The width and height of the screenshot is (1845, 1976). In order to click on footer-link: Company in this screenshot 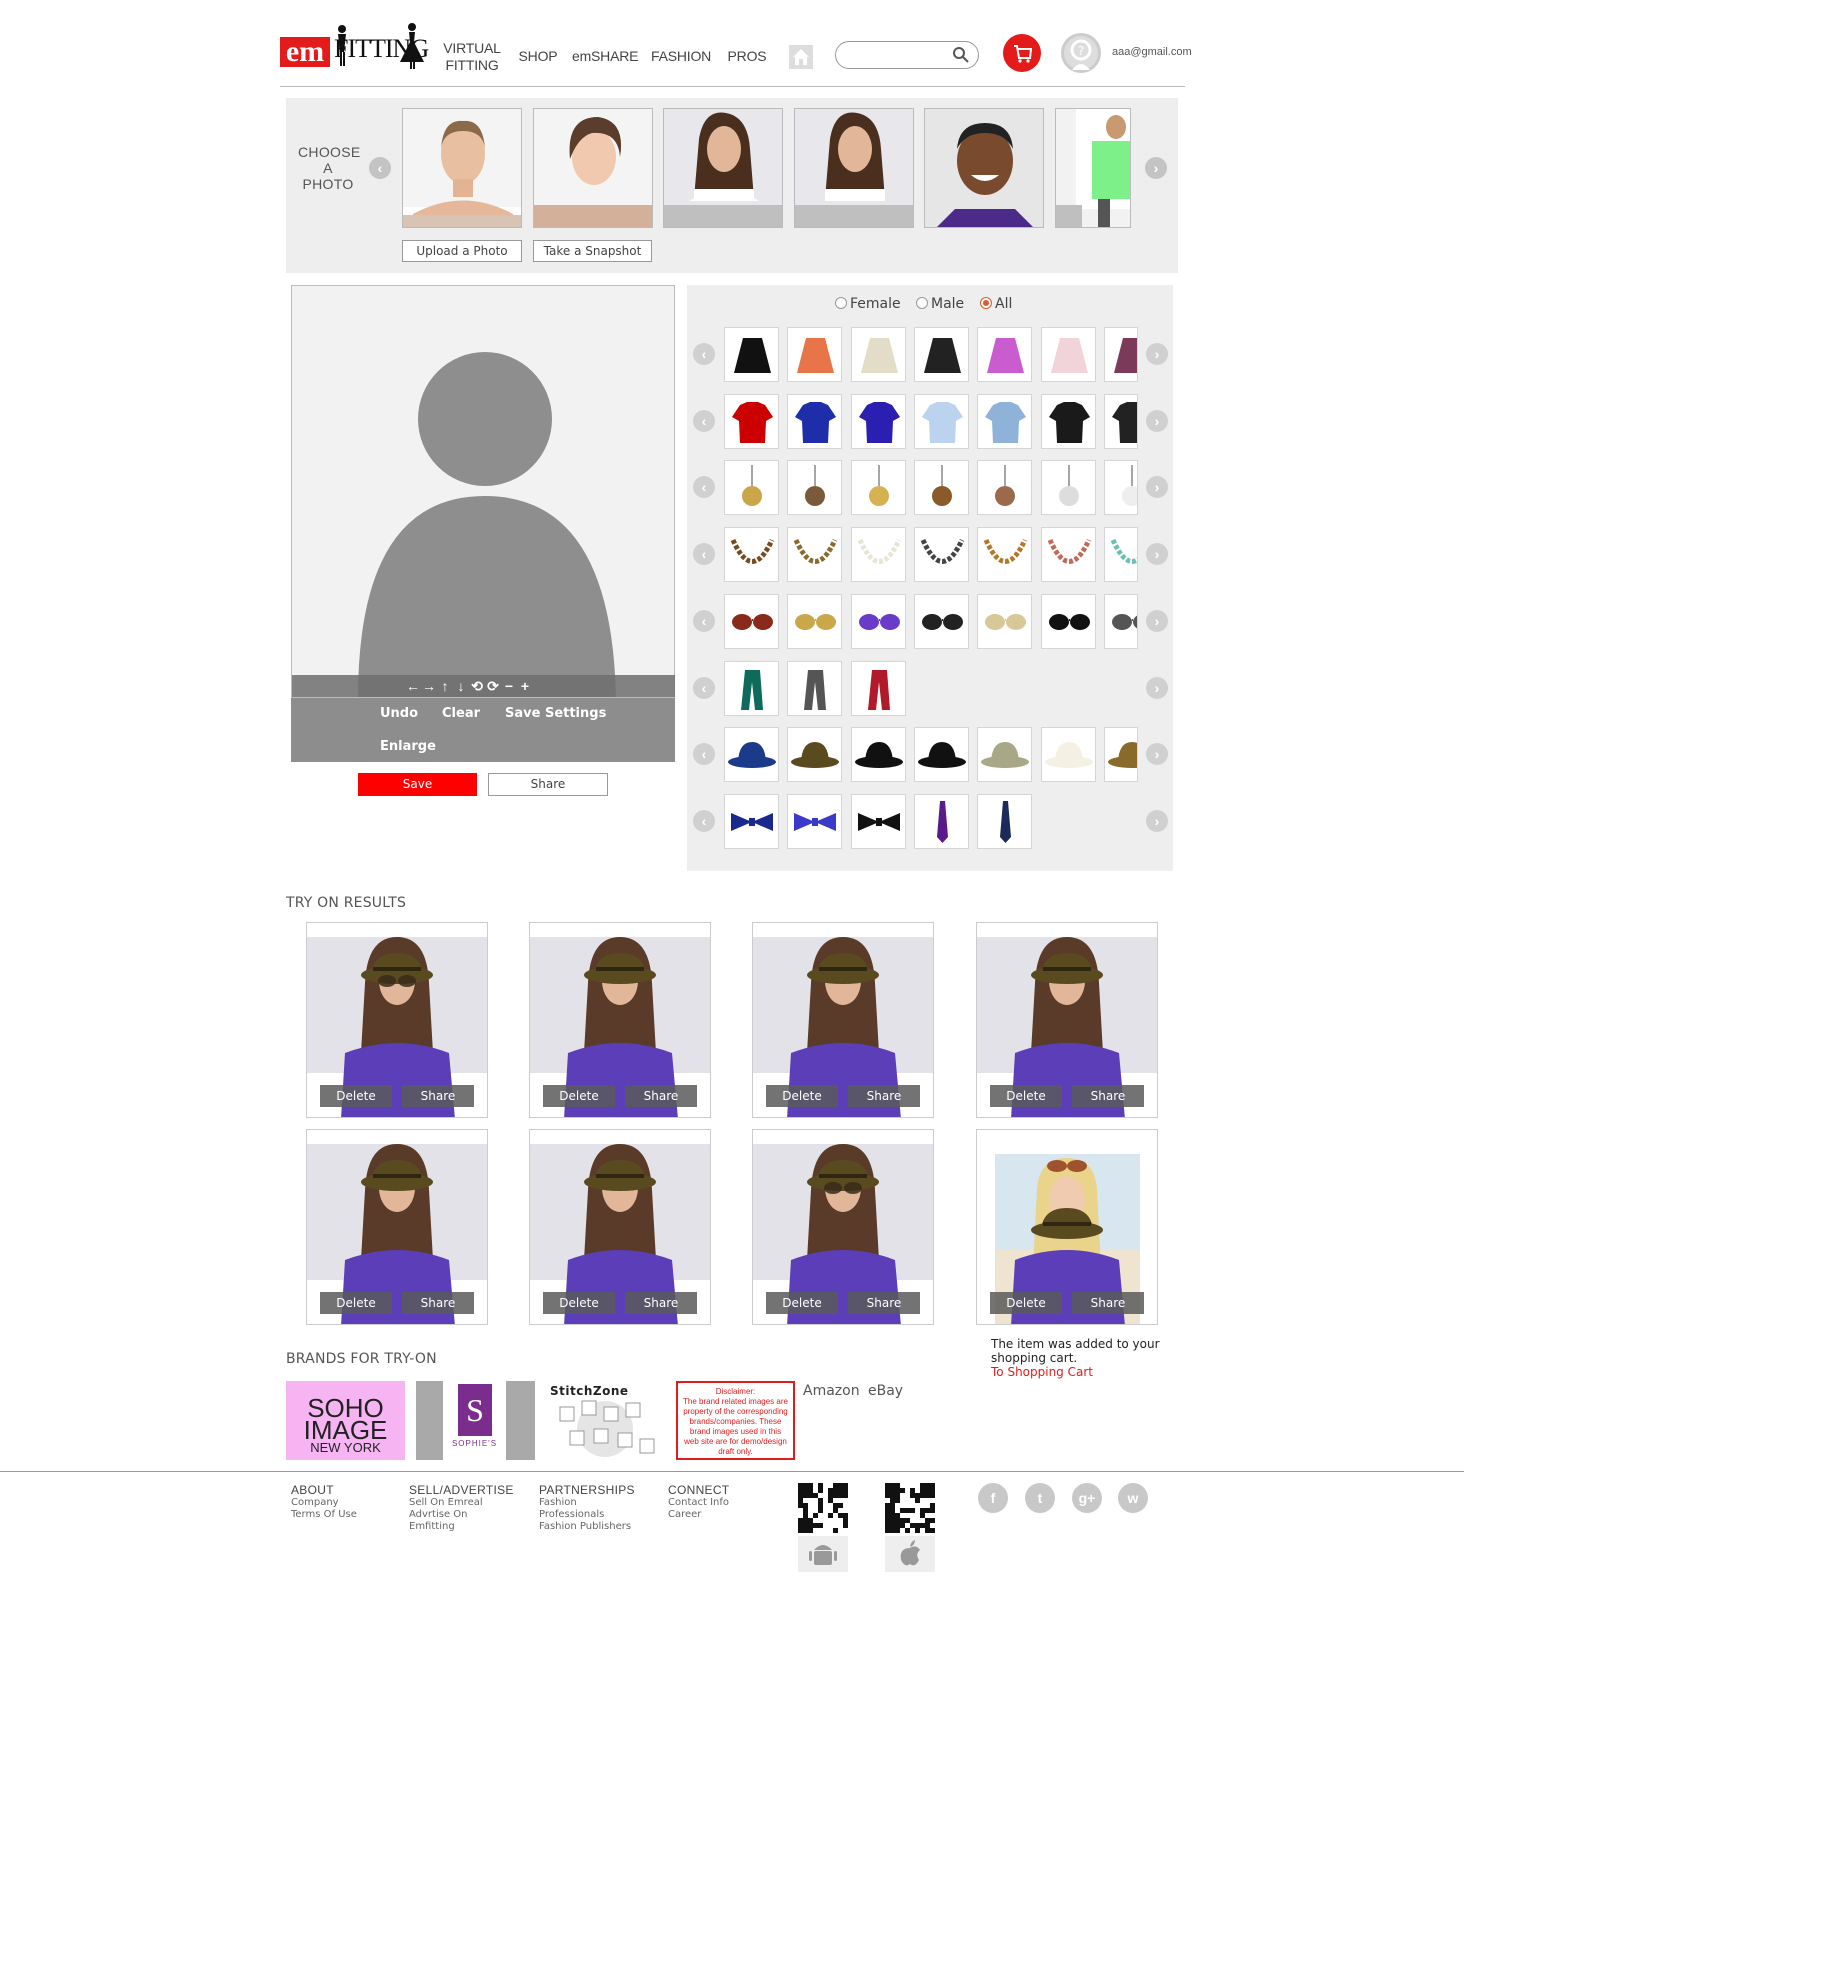, I will do `click(351, 1503)`.